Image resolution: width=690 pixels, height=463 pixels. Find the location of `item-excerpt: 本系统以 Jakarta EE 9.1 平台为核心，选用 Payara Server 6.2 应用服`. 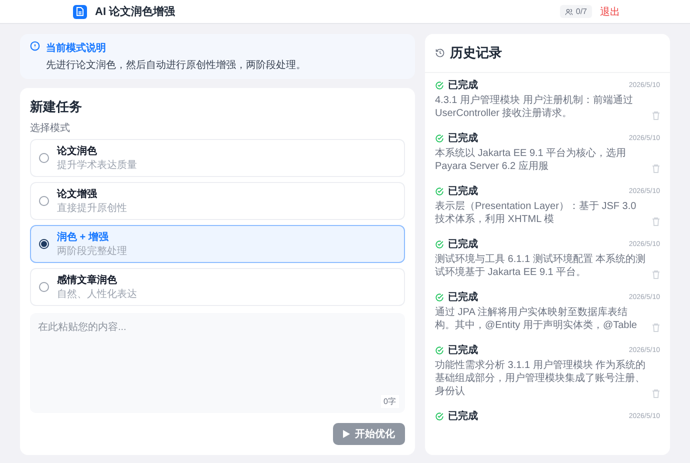

item-excerpt: 本系统以 Jakarta EE 9.1 平台为核心，选用 Payara Server 6.2 应用服 is located at coordinates (531, 160).